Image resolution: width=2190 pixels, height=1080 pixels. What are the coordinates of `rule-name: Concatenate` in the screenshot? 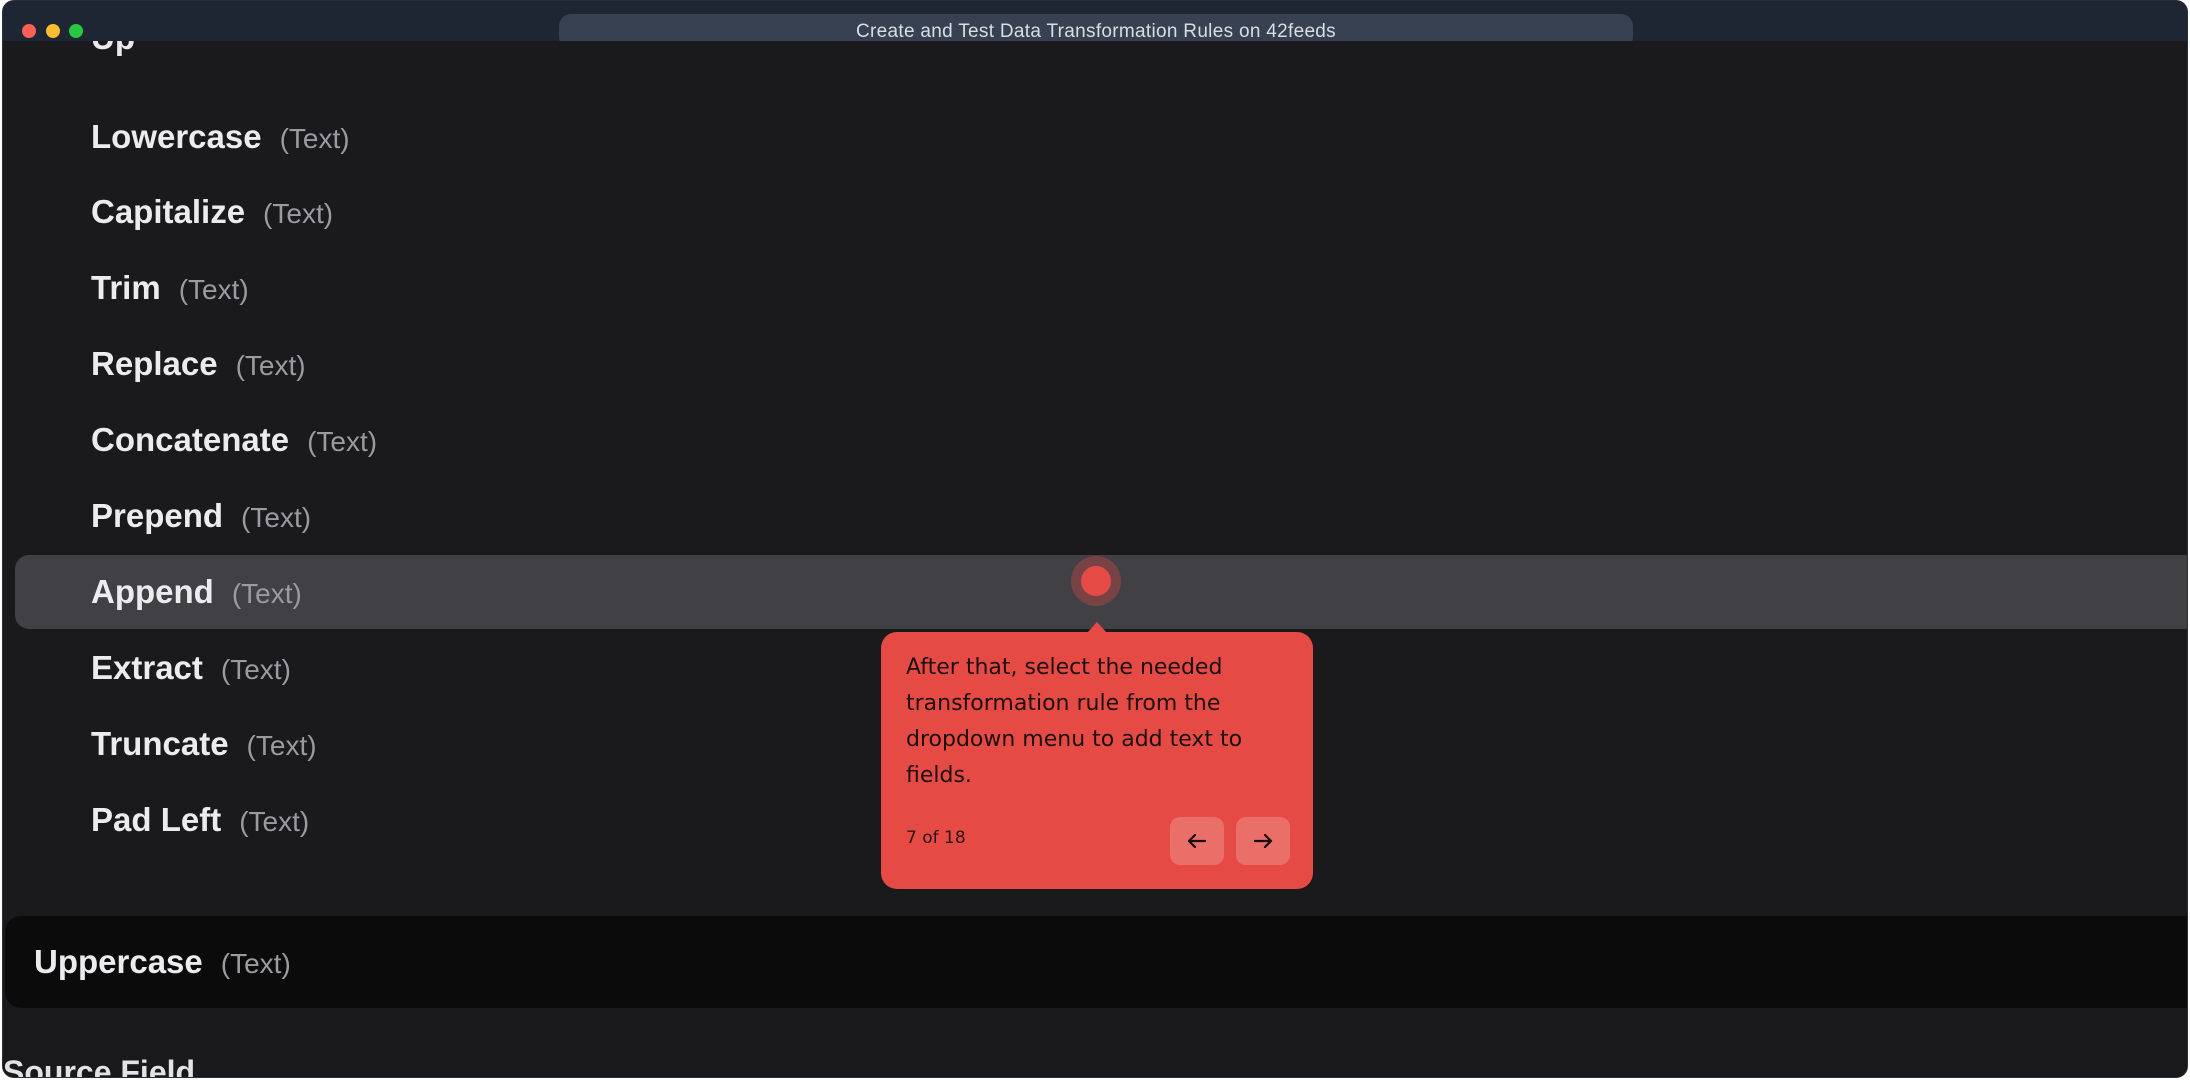 It's located at (190, 439).